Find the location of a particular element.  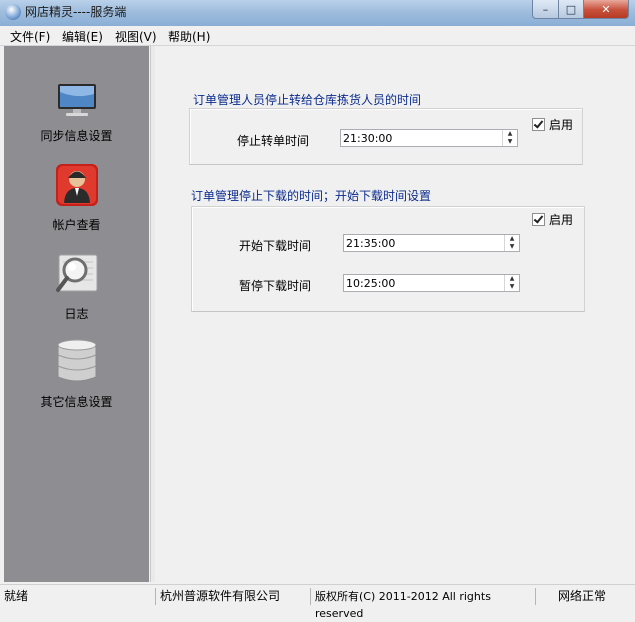

app-icon is located at coordinates (13, 12).